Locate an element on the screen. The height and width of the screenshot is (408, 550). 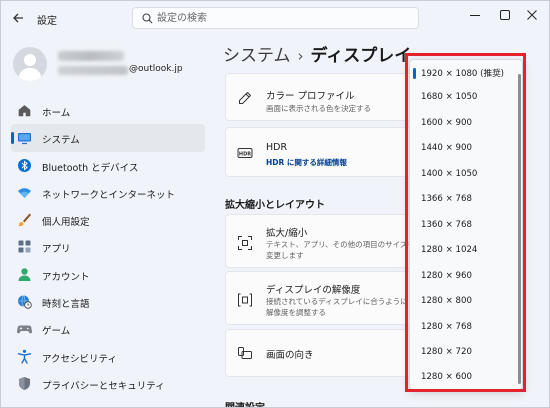
resolution-option-label: 1920 × 1080 (推奨) is located at coordinates (463, 74).